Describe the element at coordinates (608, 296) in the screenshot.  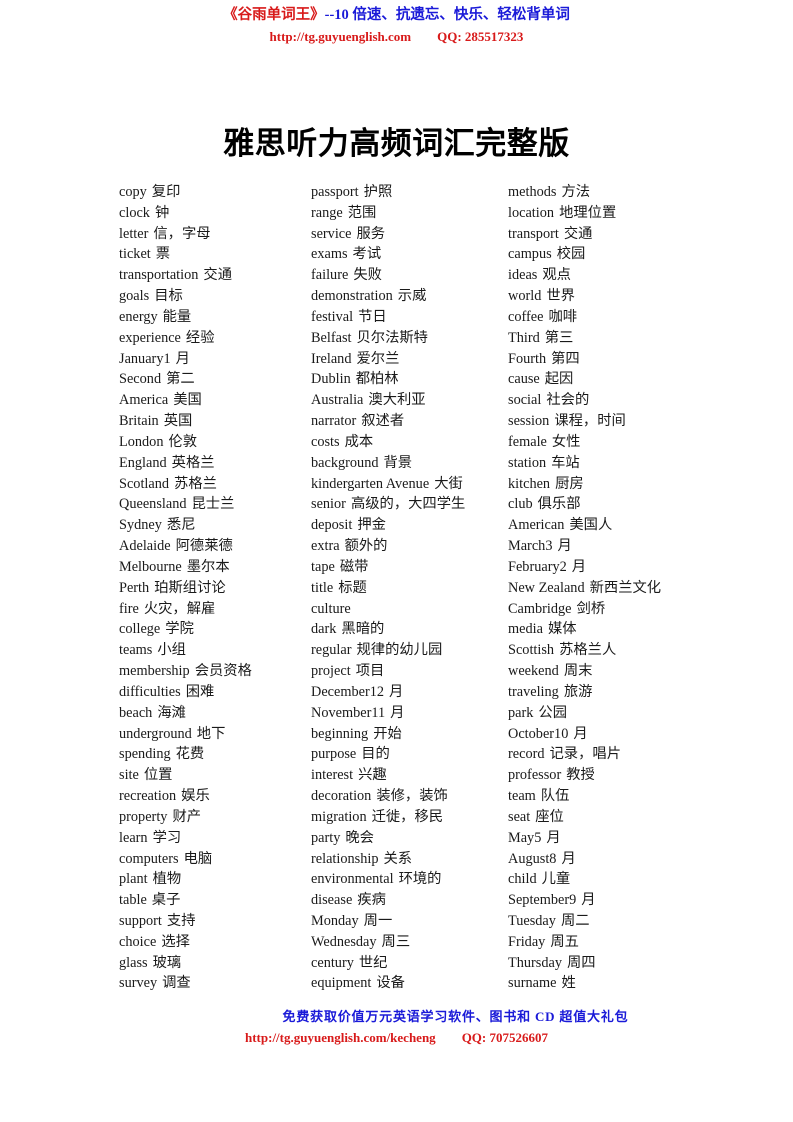
I see `vocabulary-entry: world 世界` at that location.